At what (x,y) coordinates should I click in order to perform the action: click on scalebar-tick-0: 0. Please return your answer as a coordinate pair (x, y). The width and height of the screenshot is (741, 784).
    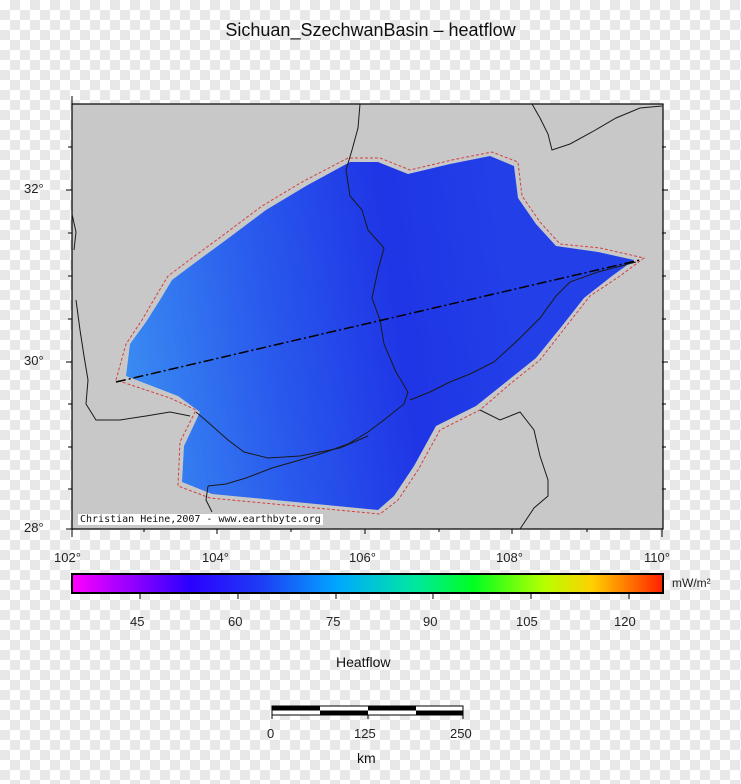
    Looking at the image, I should click on (271, 733).